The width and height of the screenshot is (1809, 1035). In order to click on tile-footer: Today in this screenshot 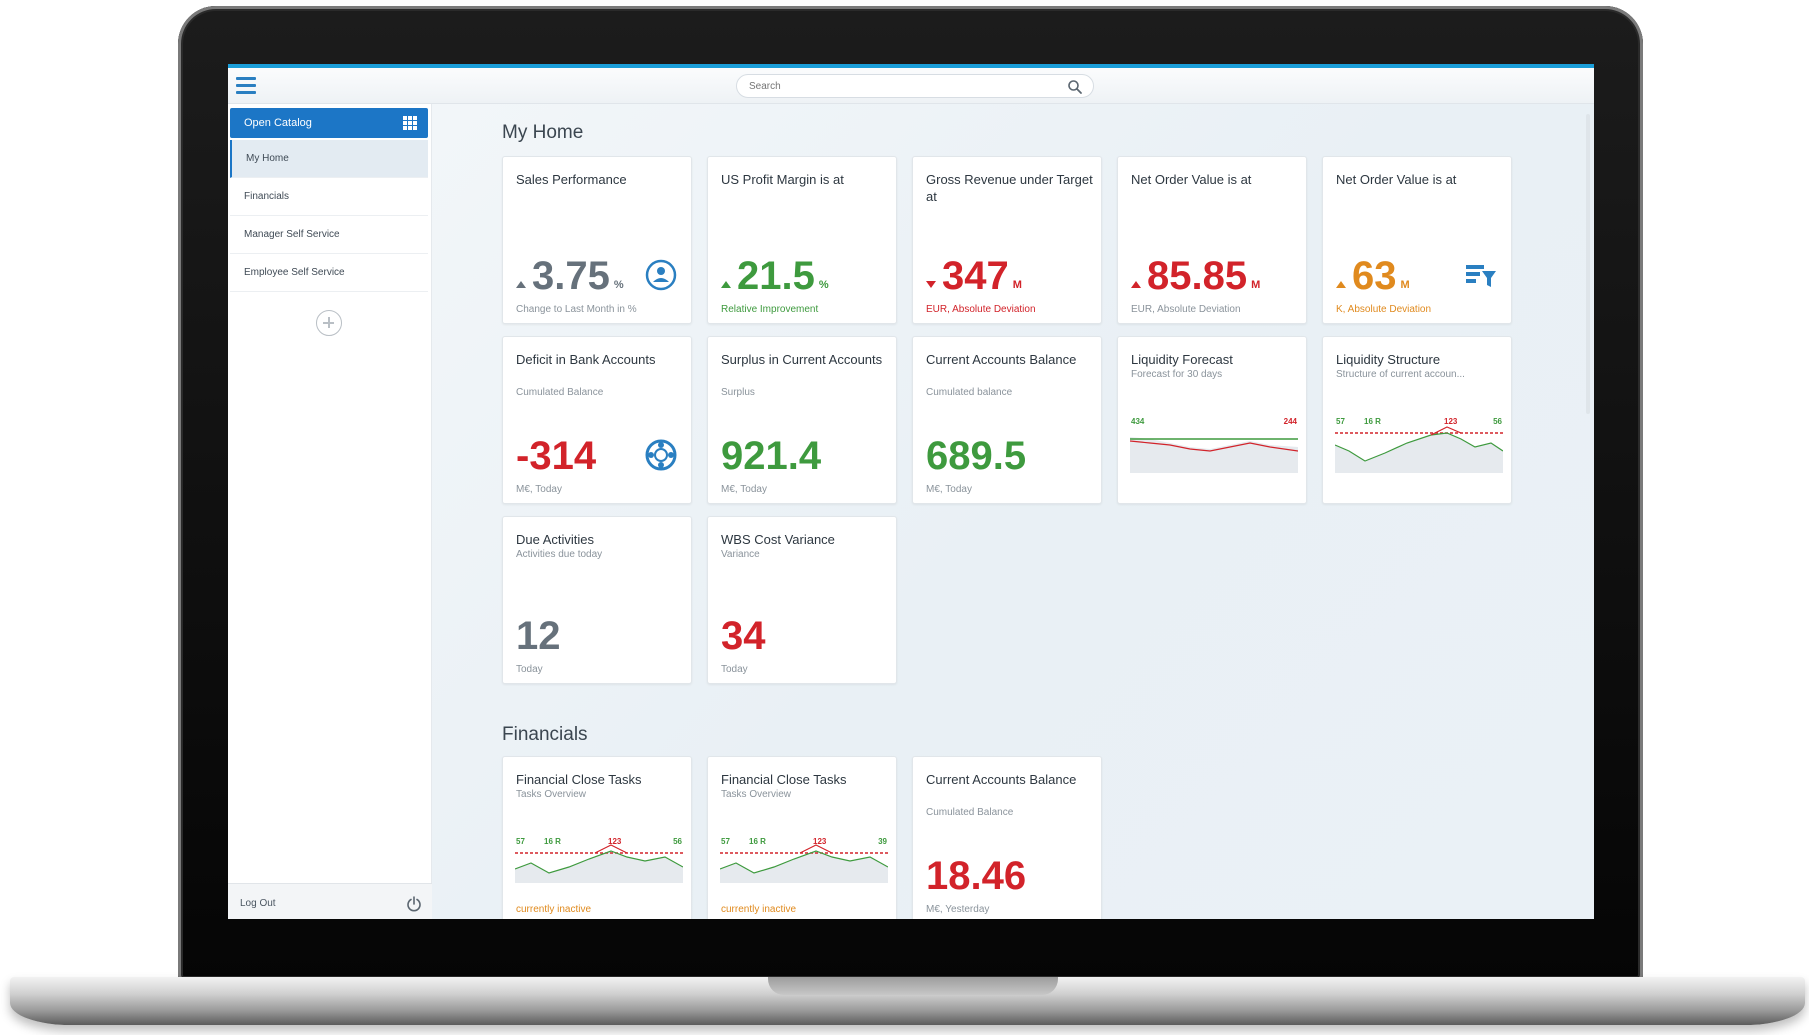, I will do `click(529, 669)`.